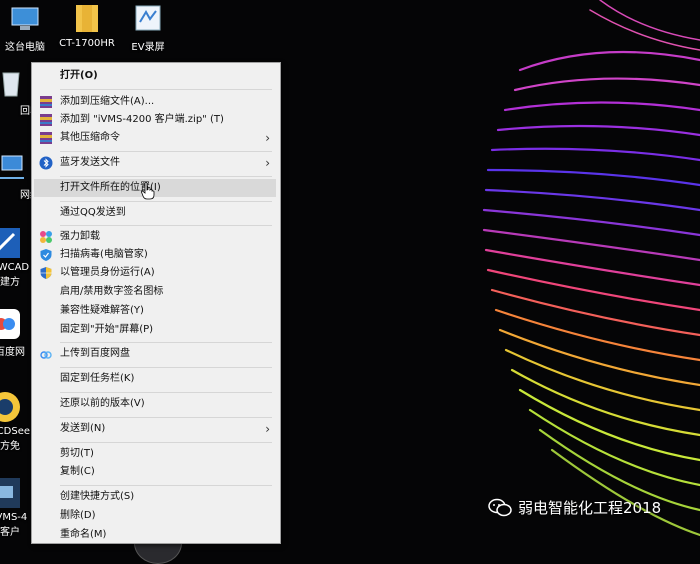 The width and height of the screenshot is (700, 564). I want to click on folder-icon, so click(87, 19).